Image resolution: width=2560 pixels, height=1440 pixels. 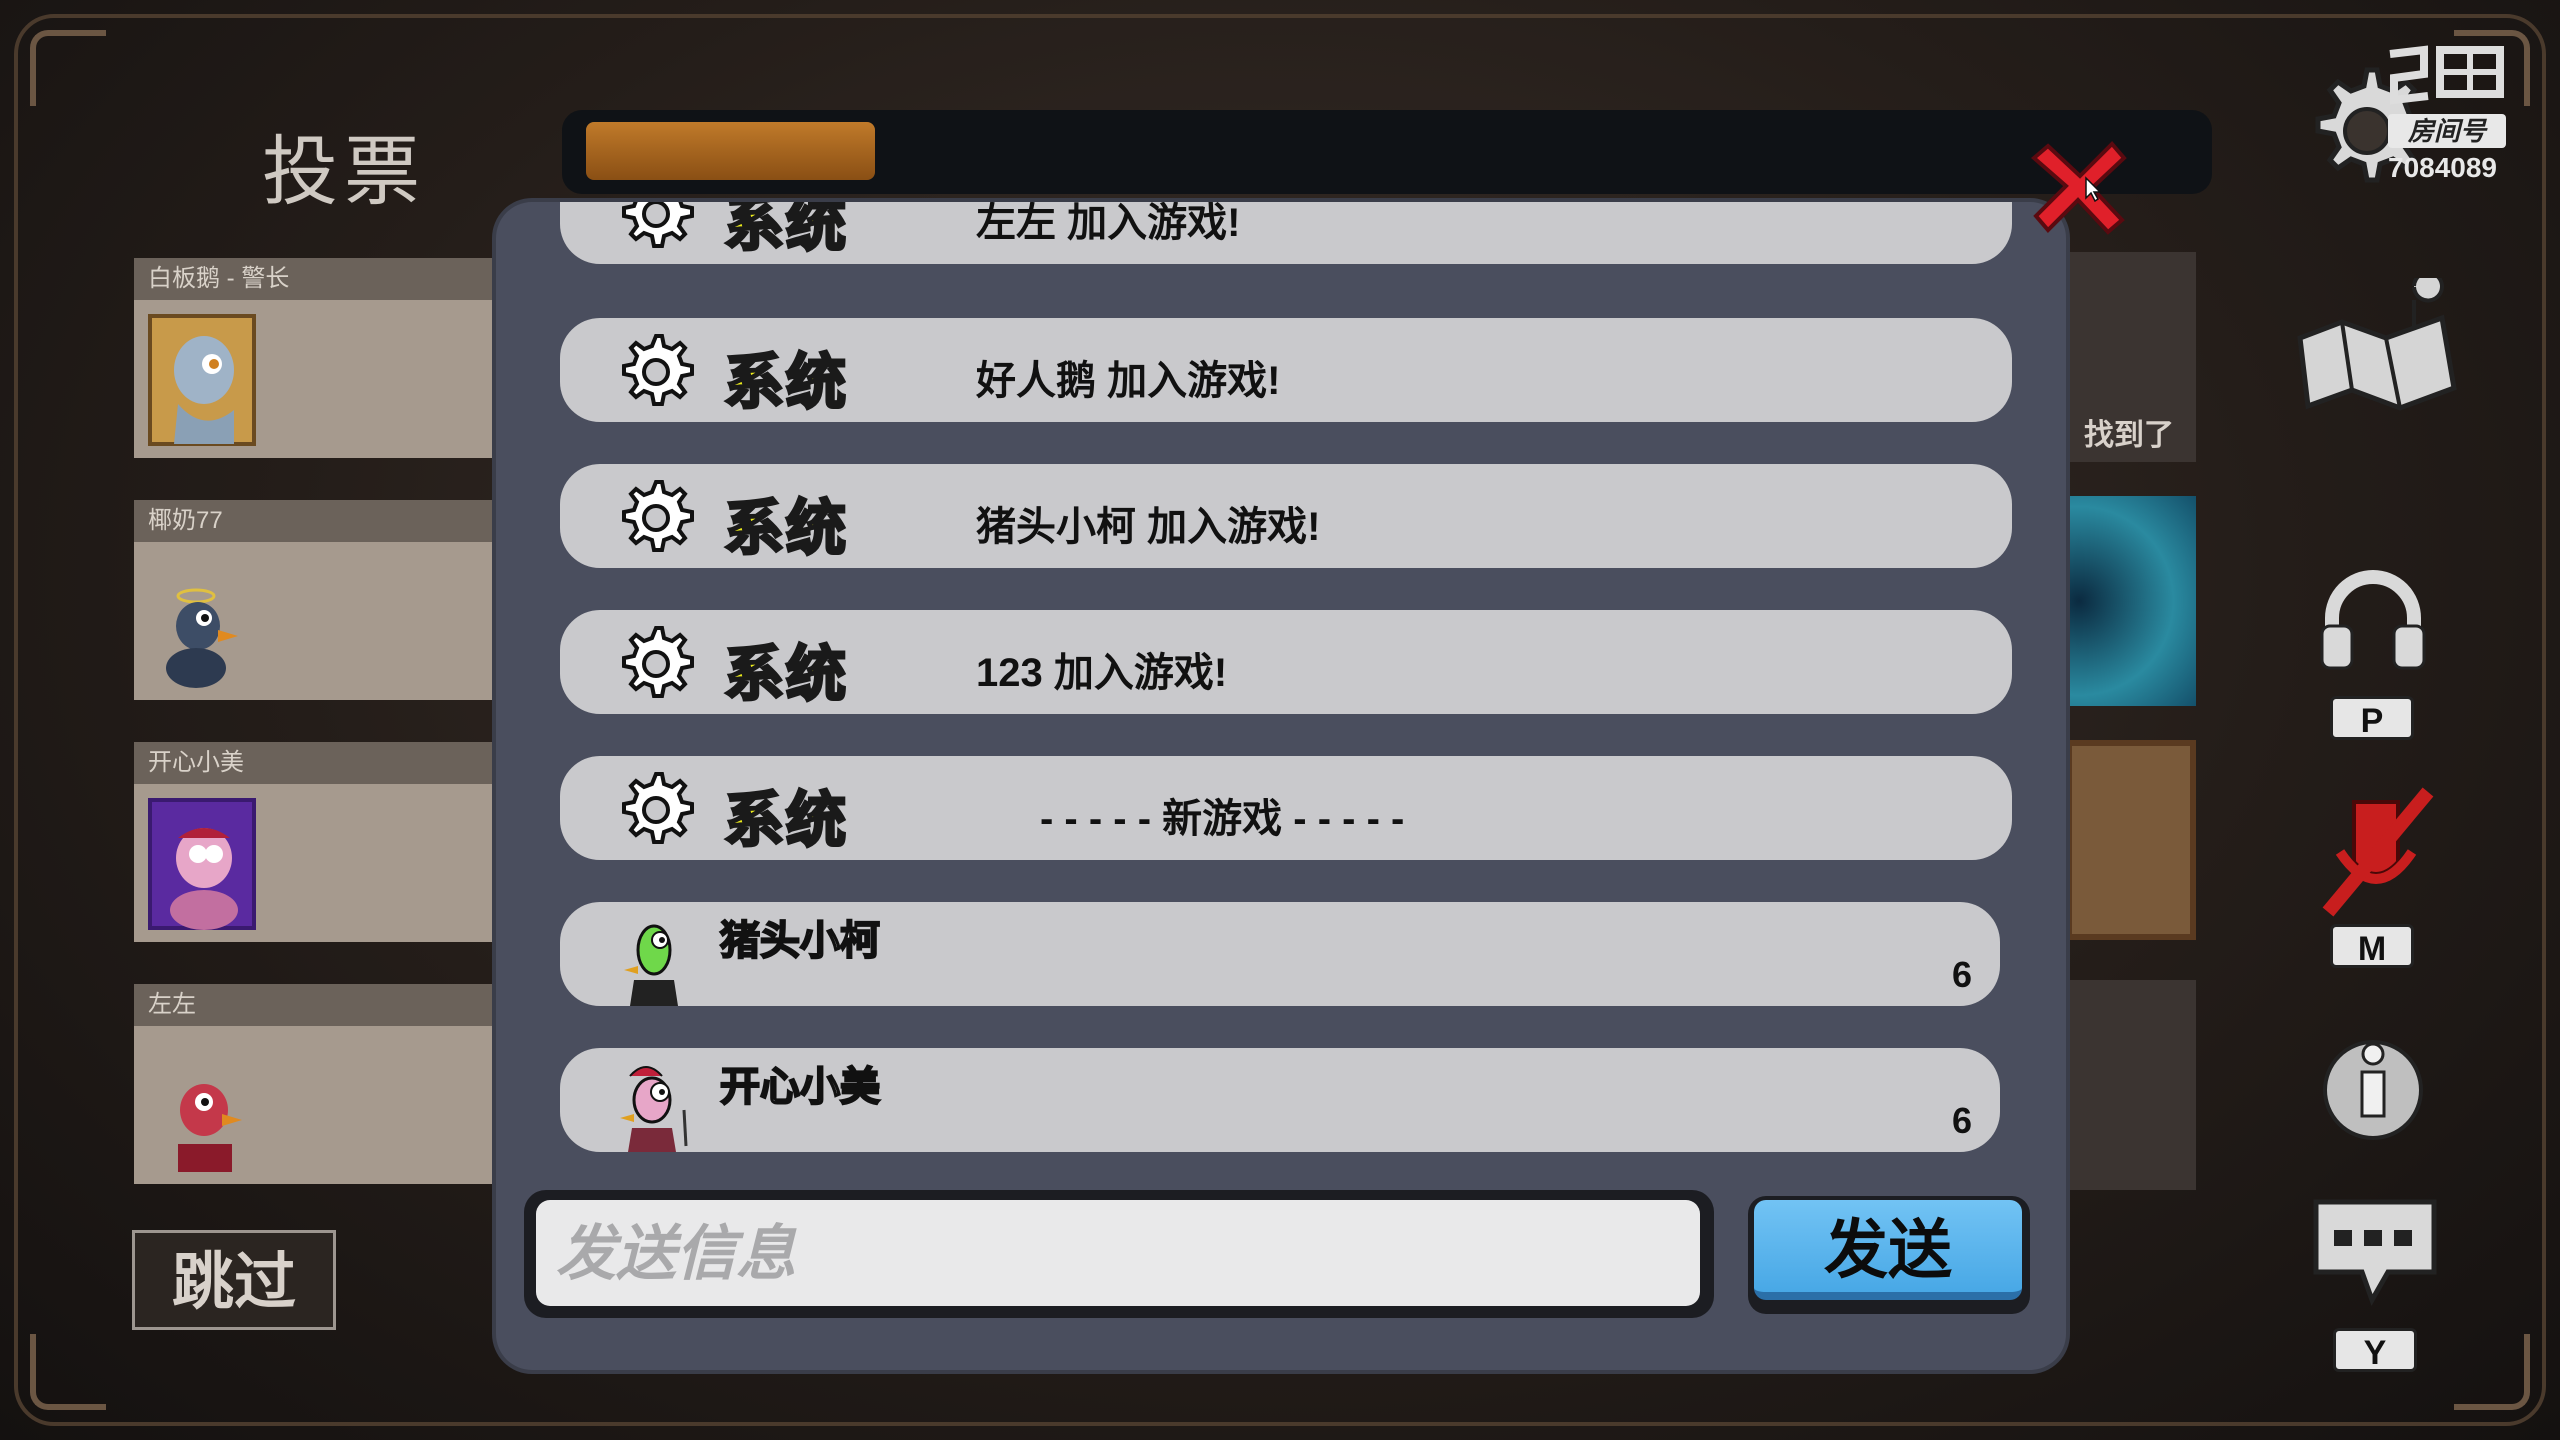 I want to click on player-name: 白板鹅 - 警长, so click(x=324, y=279).